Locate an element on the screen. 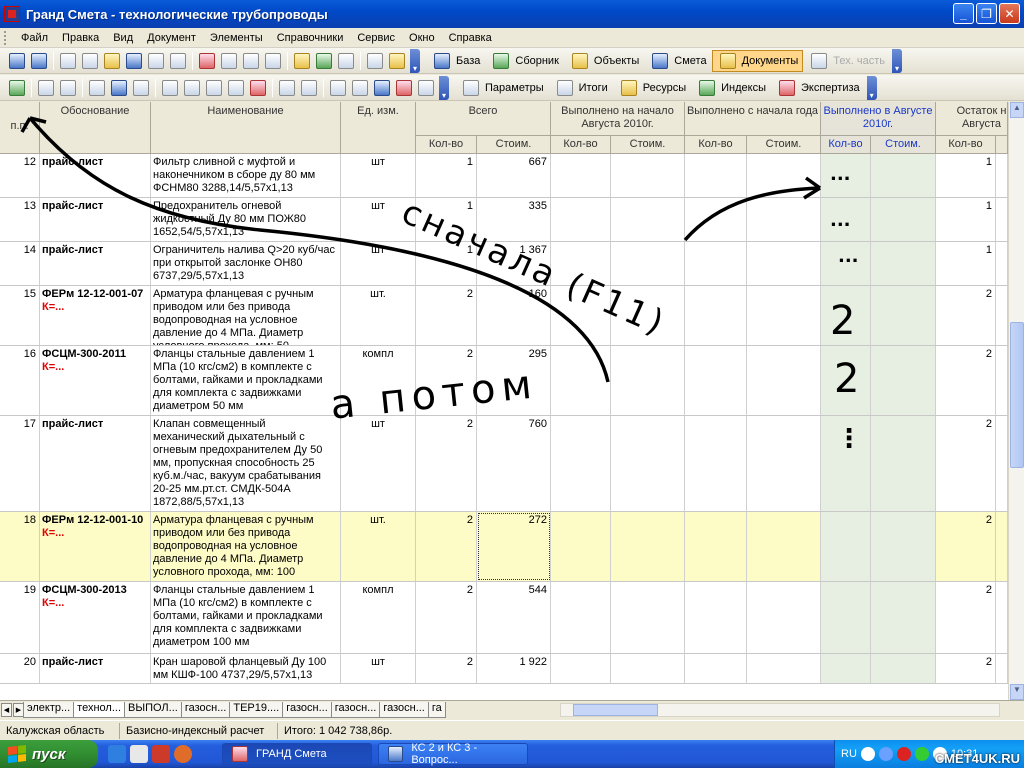 The height and width of the screenshot is (768, 1024). cell-n: 14 is located at coordinates (20, 263).